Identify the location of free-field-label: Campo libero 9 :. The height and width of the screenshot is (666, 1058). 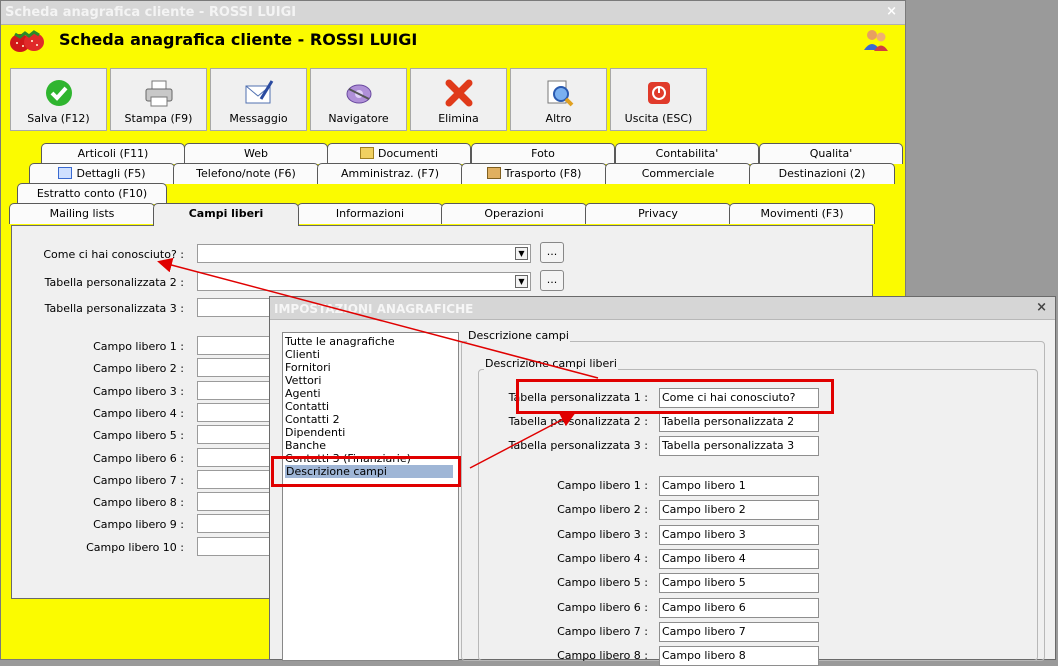
(138, 525).